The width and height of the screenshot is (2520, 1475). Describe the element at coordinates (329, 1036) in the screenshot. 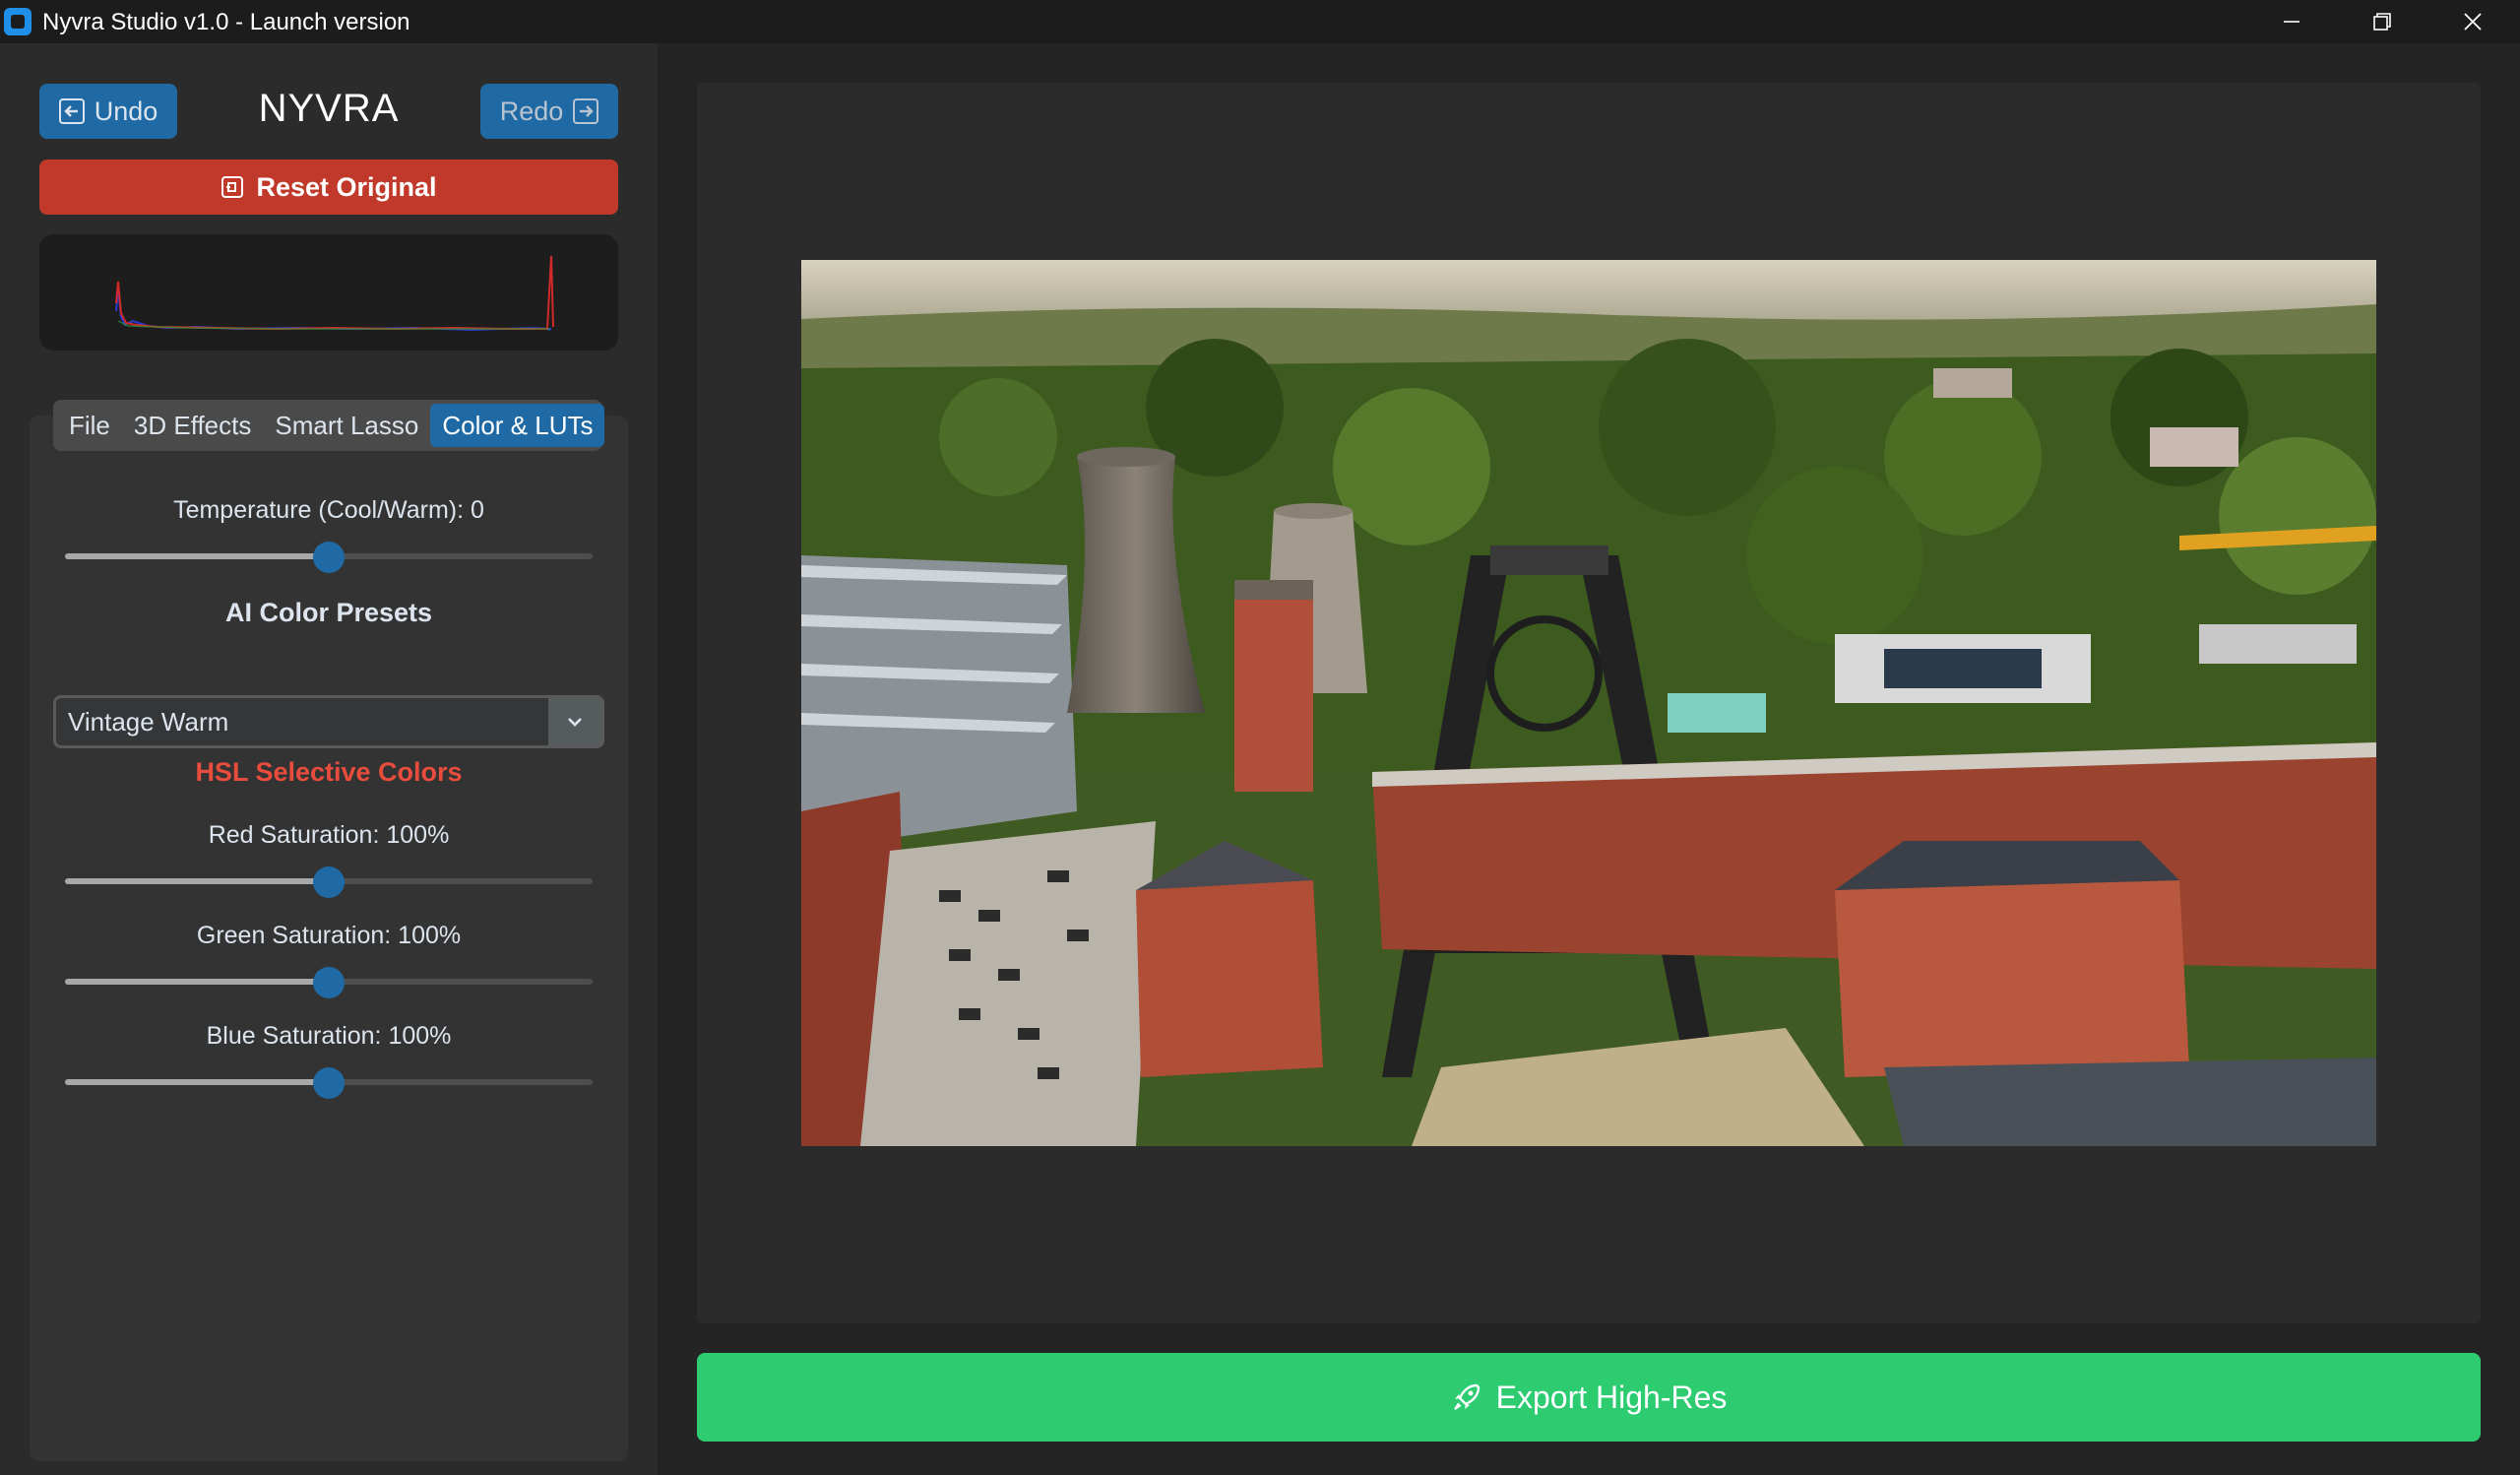

I see `blue-saturation-label: Blue Saturation: 100%` at that location.